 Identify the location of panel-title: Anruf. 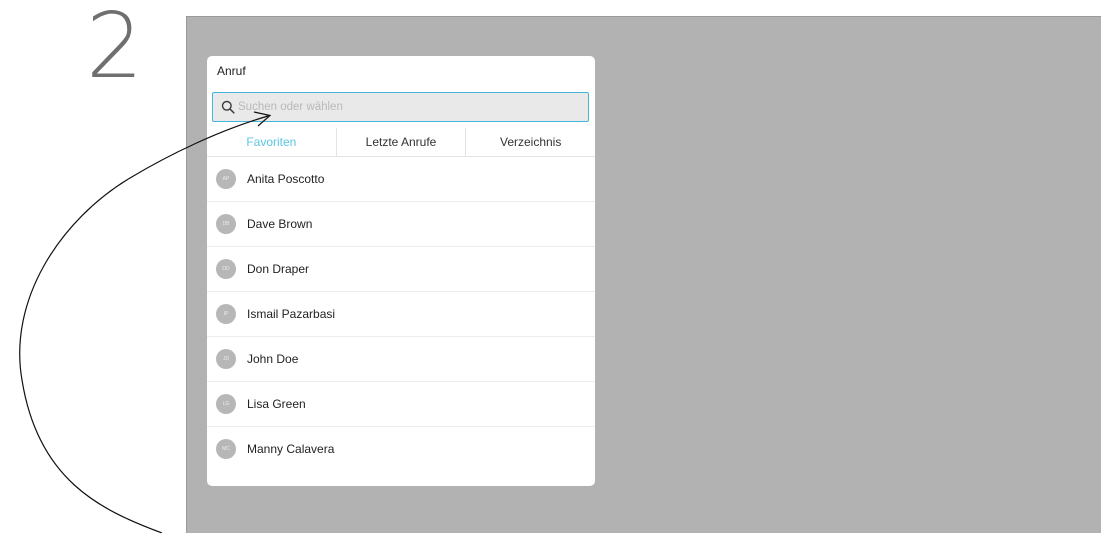
(231, 71).